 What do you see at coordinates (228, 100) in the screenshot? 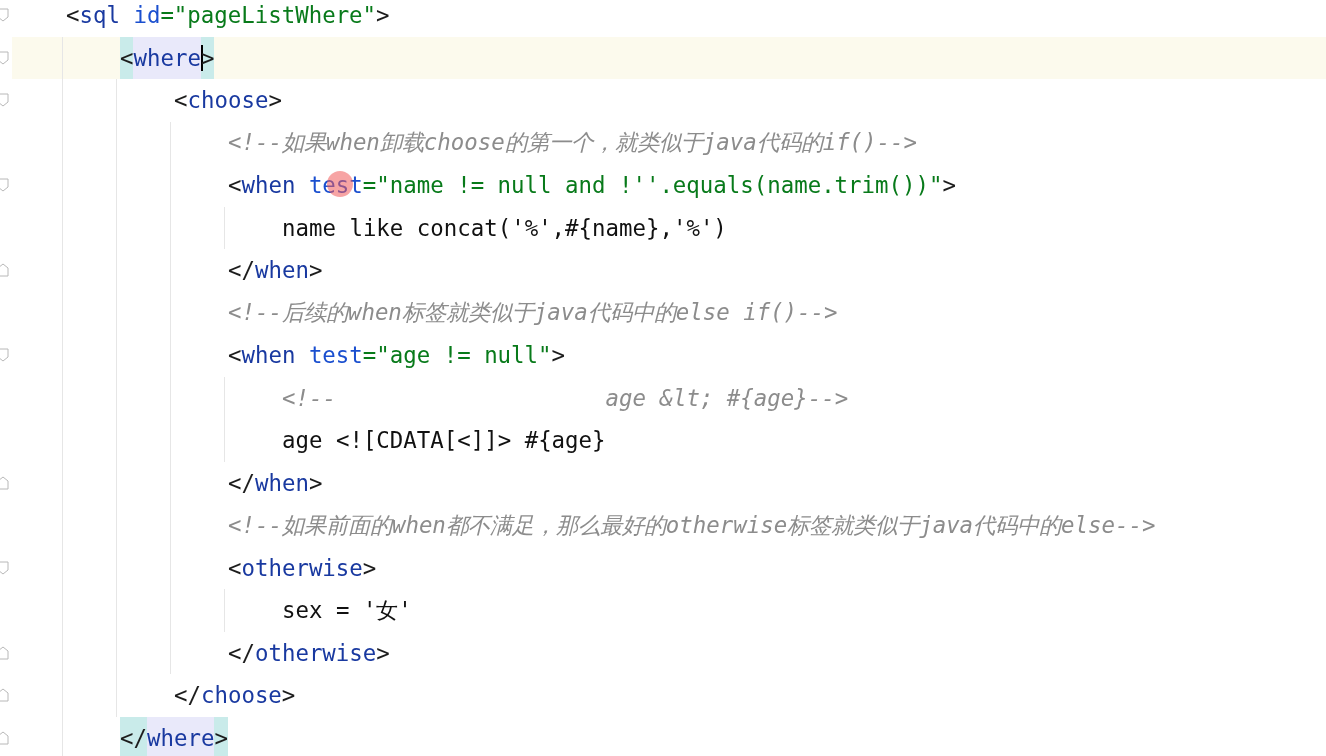
I see `code-line: <choose>` at bounding box center [228, 100].